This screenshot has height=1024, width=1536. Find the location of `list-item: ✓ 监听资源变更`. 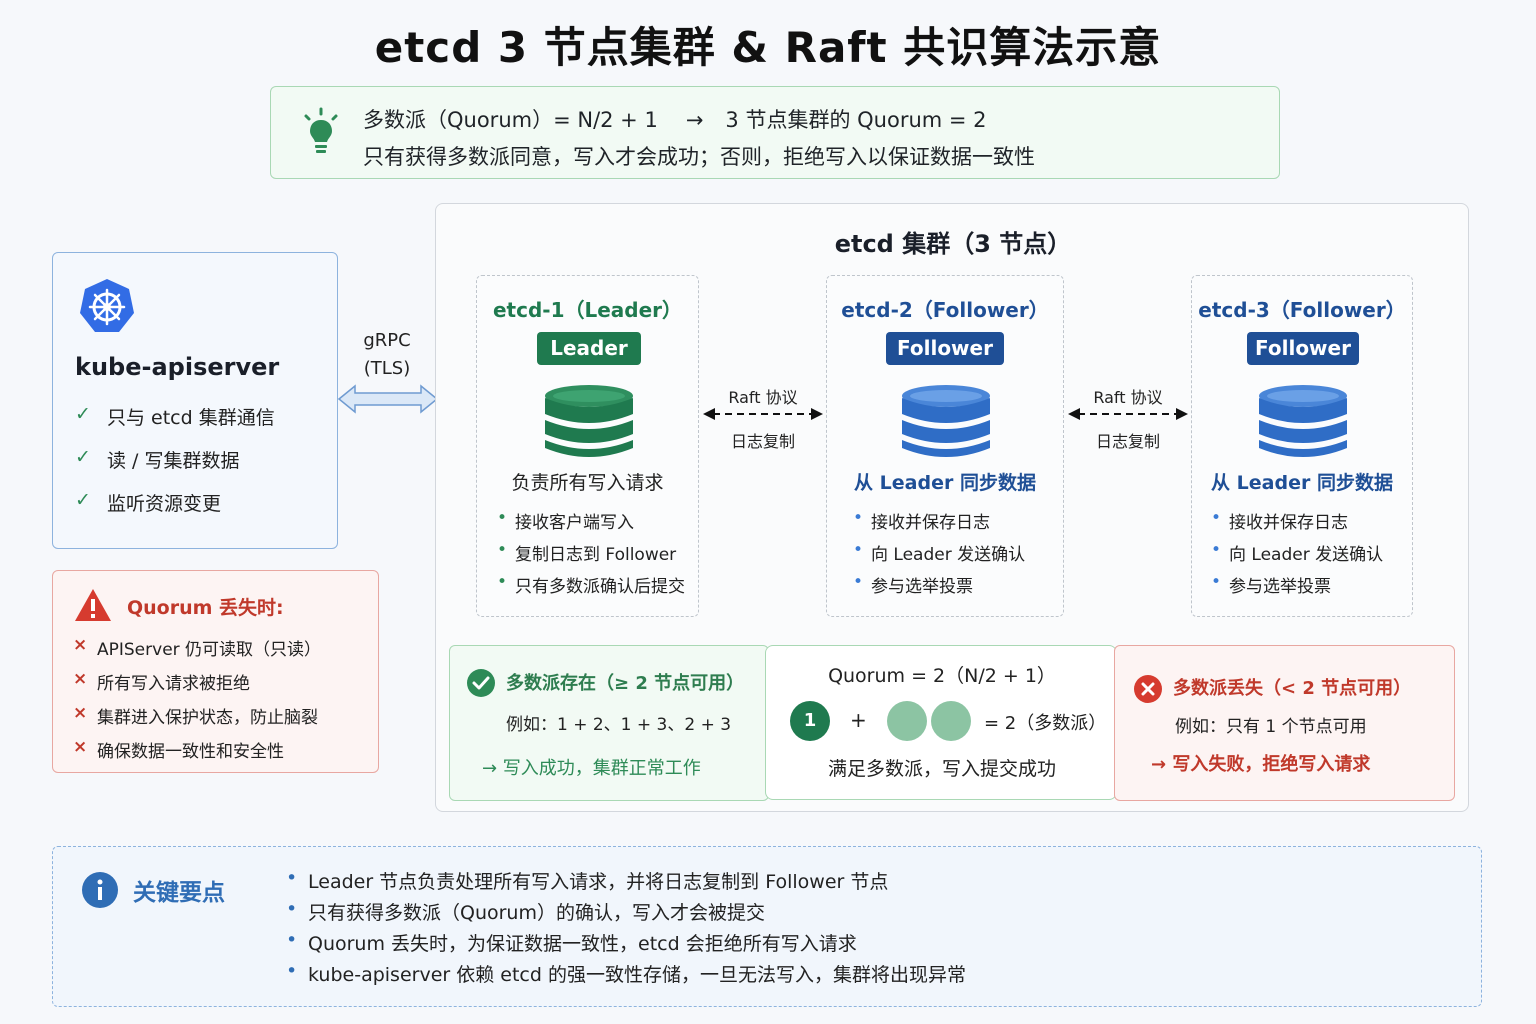

list-item: ✓ 监听资源变更 is located at coordinates (175, 510).